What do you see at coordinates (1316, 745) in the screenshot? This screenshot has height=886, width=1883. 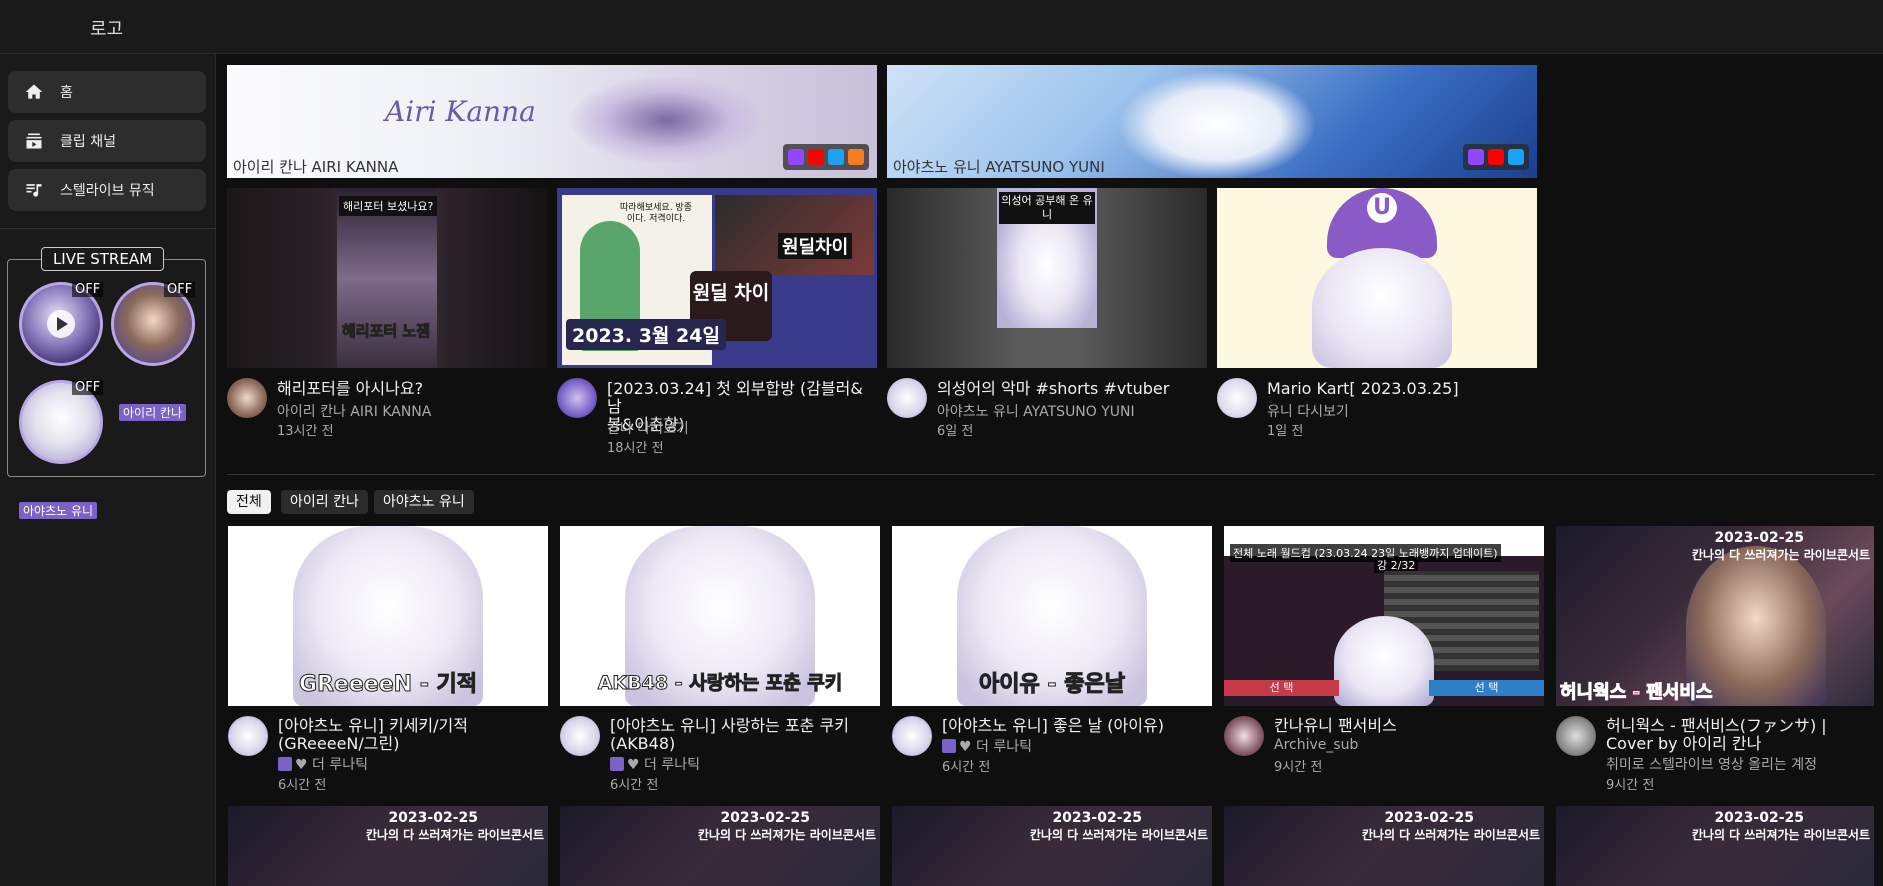 I see `video-channel: Archive_sub` at bounding box center [1316, 745].